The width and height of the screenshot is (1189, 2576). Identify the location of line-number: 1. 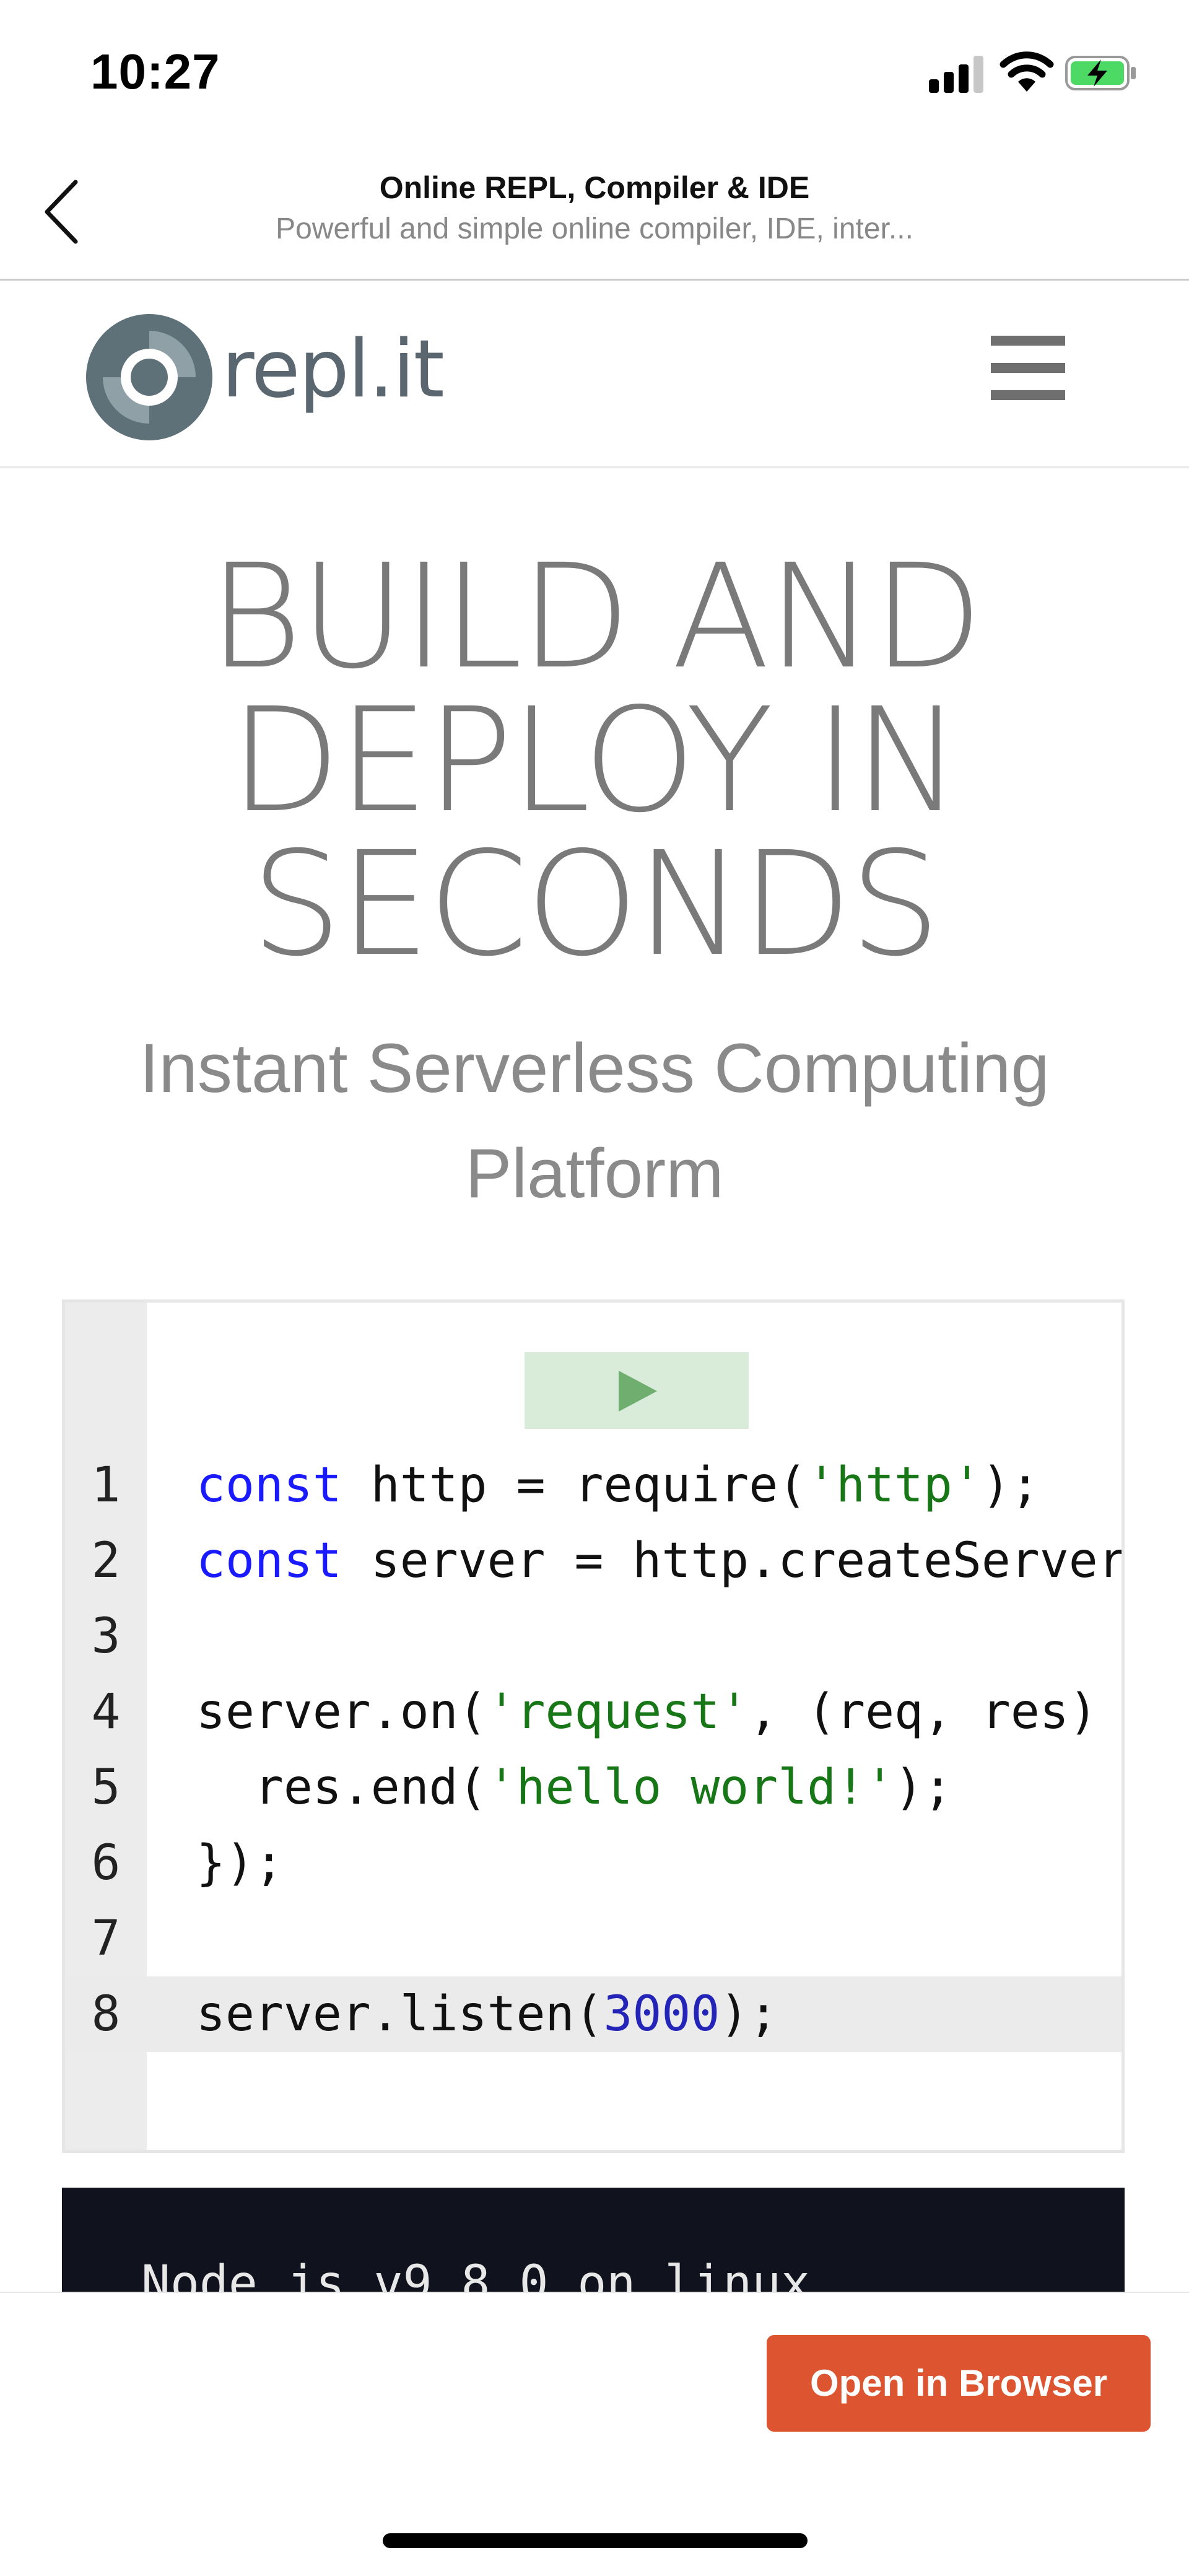
(106, 1485).